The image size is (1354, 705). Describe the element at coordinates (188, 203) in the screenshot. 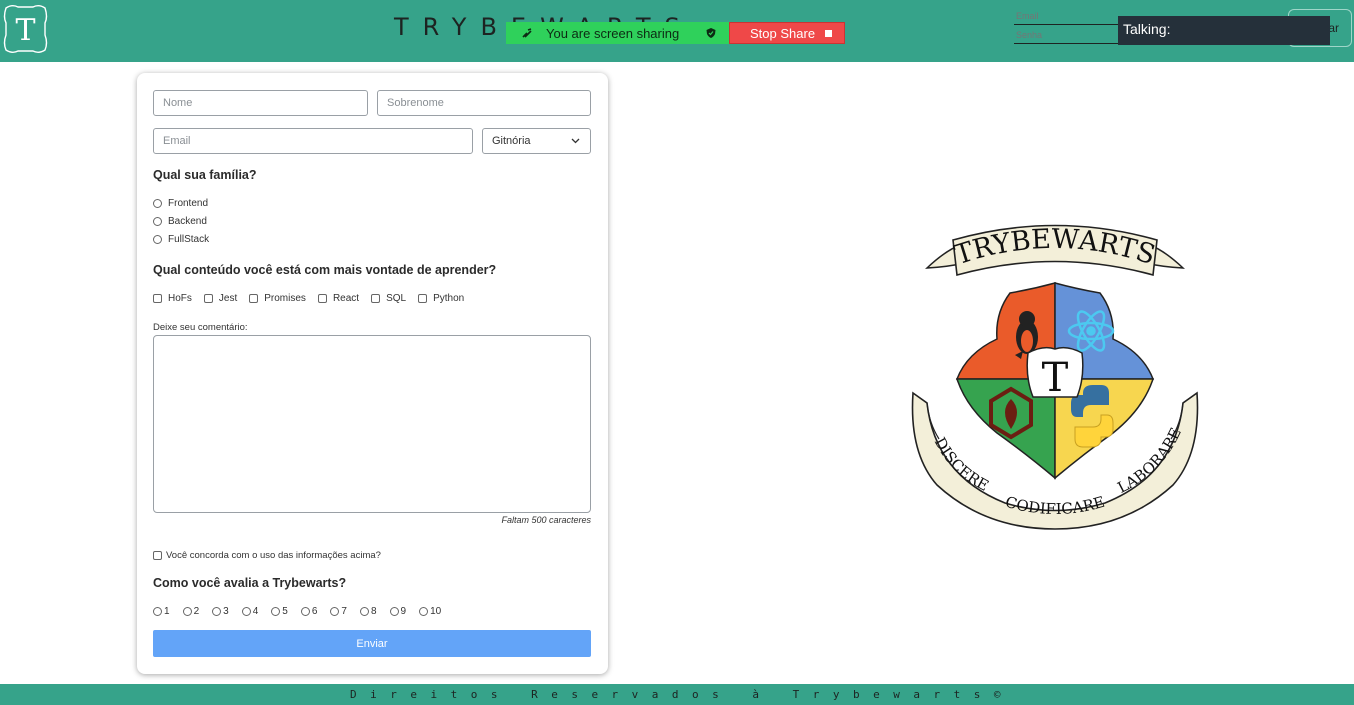

I see `family-label-frontend: Frontend` at that location.